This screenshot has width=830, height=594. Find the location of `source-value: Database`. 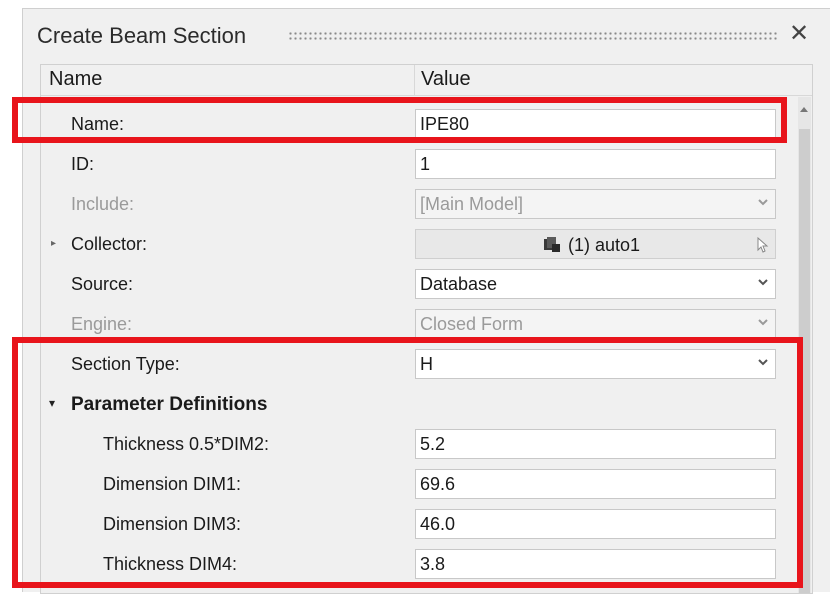

source-value: Database is located at coordinates (459, 284).